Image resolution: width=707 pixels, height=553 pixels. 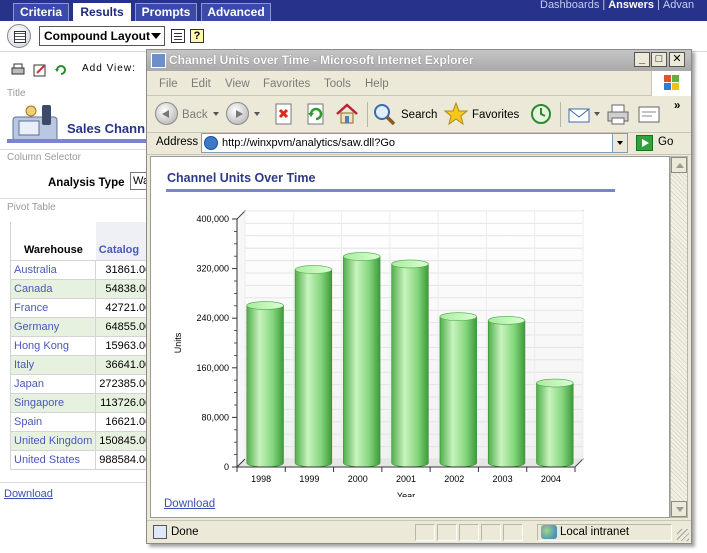 What do you see at coordinates (53, 441) in the screenshot?
I see `warehouse-link: United Kingdom` at bounding box center [53, 441].